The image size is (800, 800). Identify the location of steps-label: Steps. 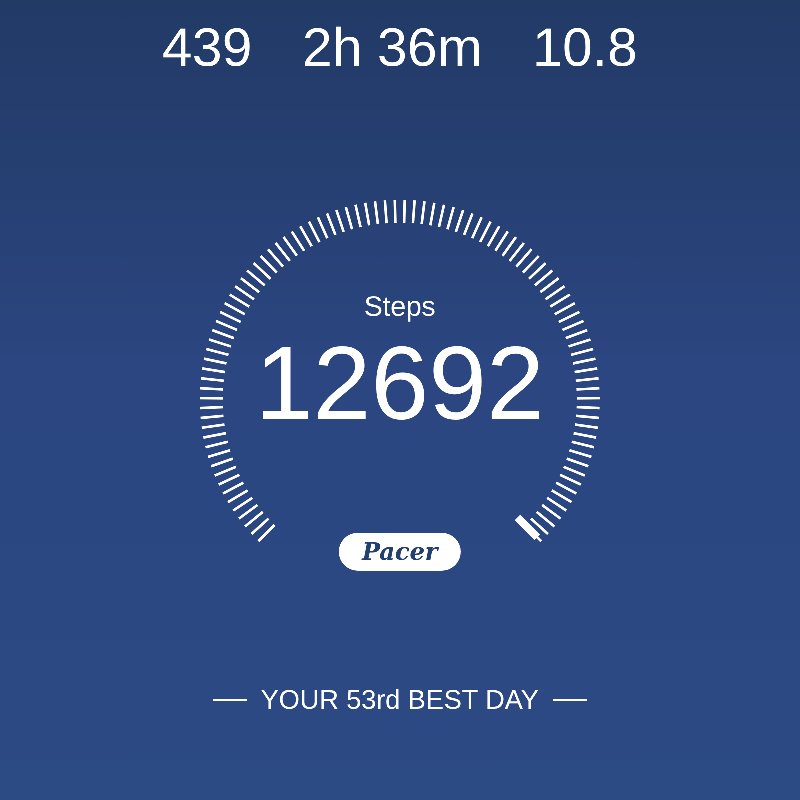
(400, 307).